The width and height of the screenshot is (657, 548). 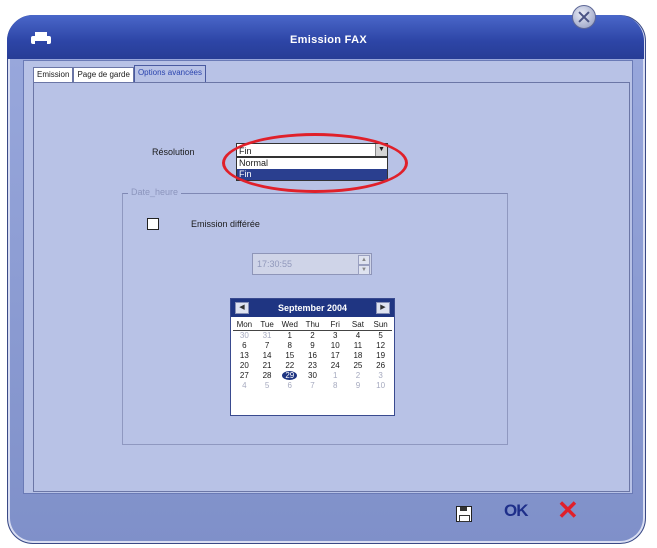 What do you see at coordinates (380, 346) in the screenshot?
I see `calendar-day: 12` at bounding box center [380, 346].